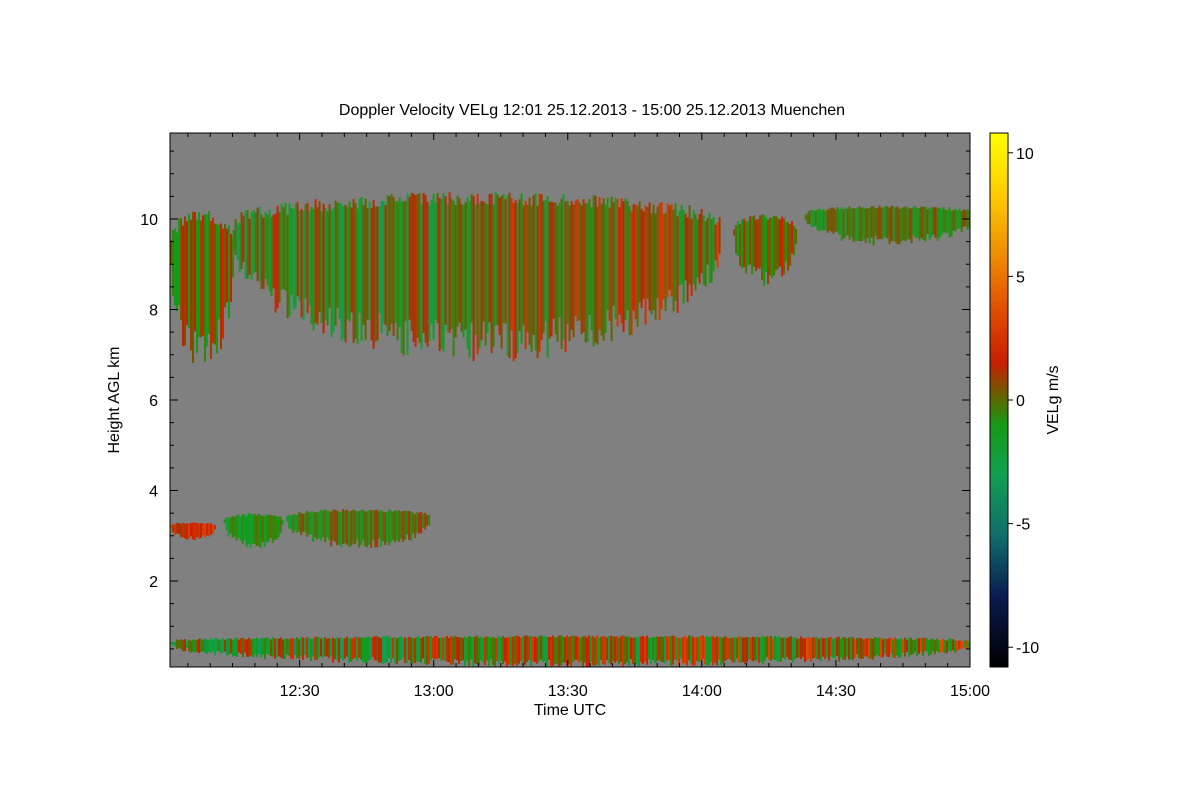  I want to click on x-tick-label: 13:30, so click(568, 691).